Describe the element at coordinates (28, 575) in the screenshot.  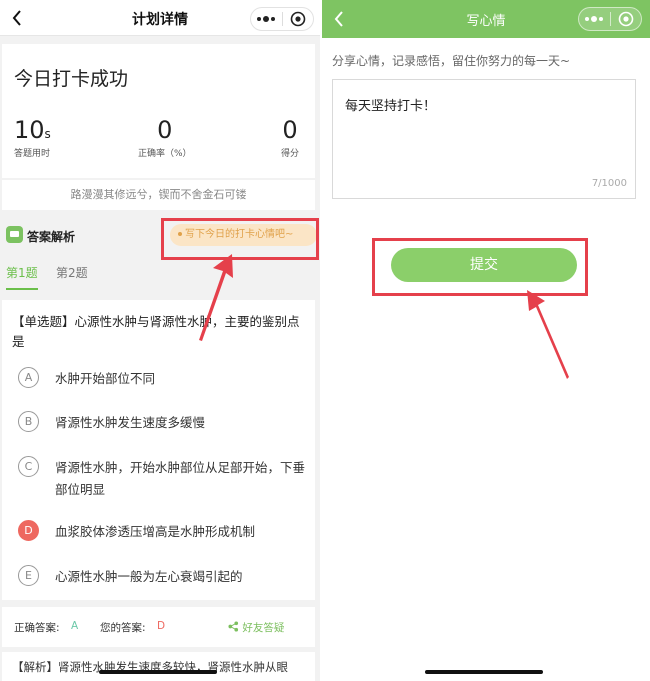
I see `option-letter: E` at that location.